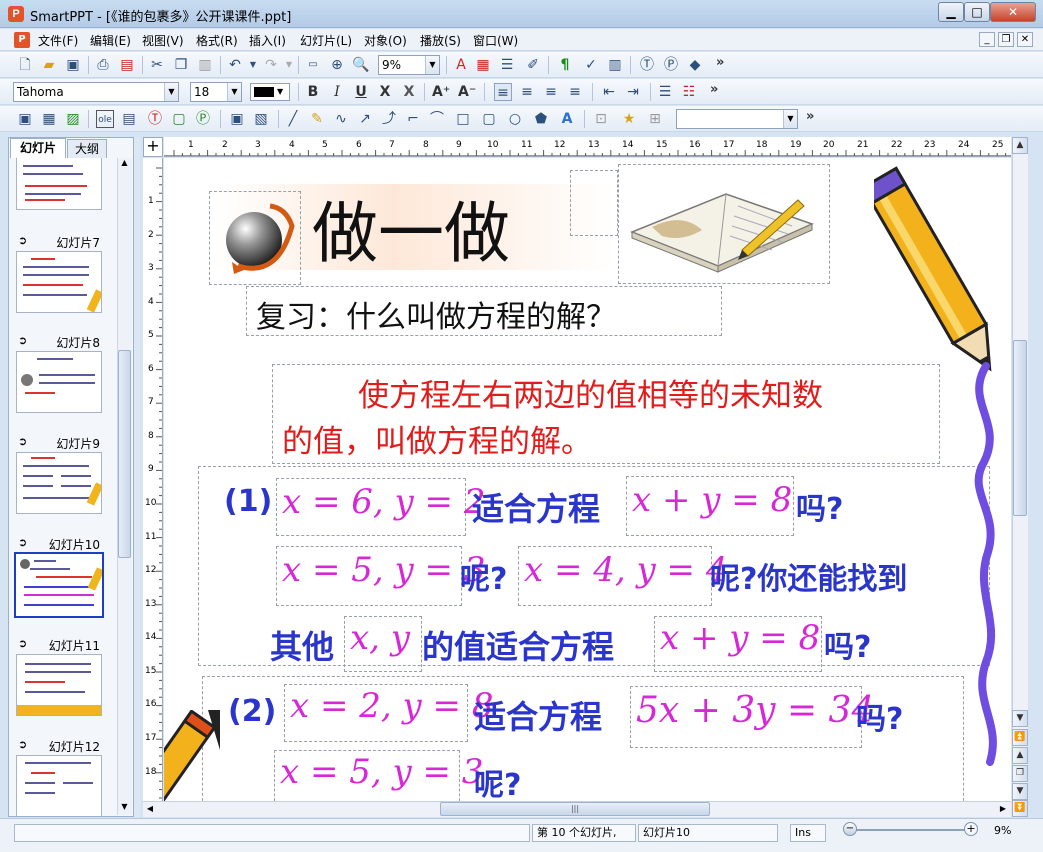 The height and width of the screenshot is (852, 1043). What do you see at coordinates (1025, 39) in the screenshot?
I see `mdi-close-button: ✕` at bounding box center [1025, 39].